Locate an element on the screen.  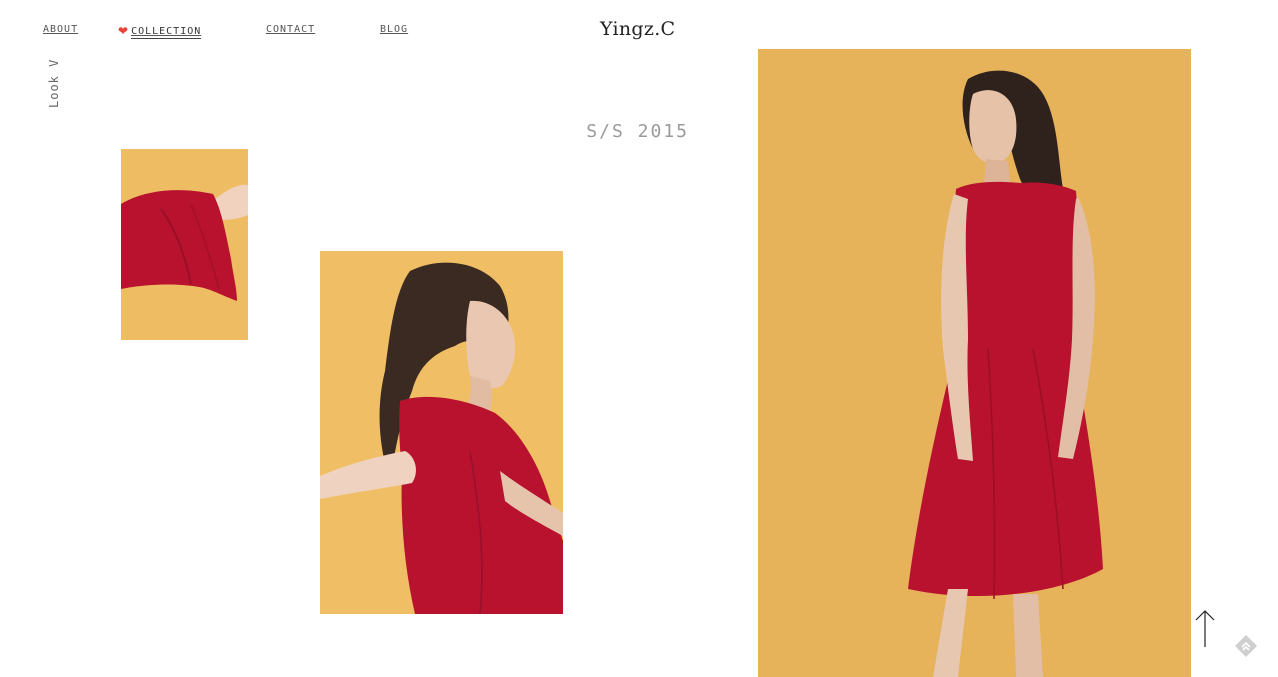
photo-profile is located at coordinates (441, 432).